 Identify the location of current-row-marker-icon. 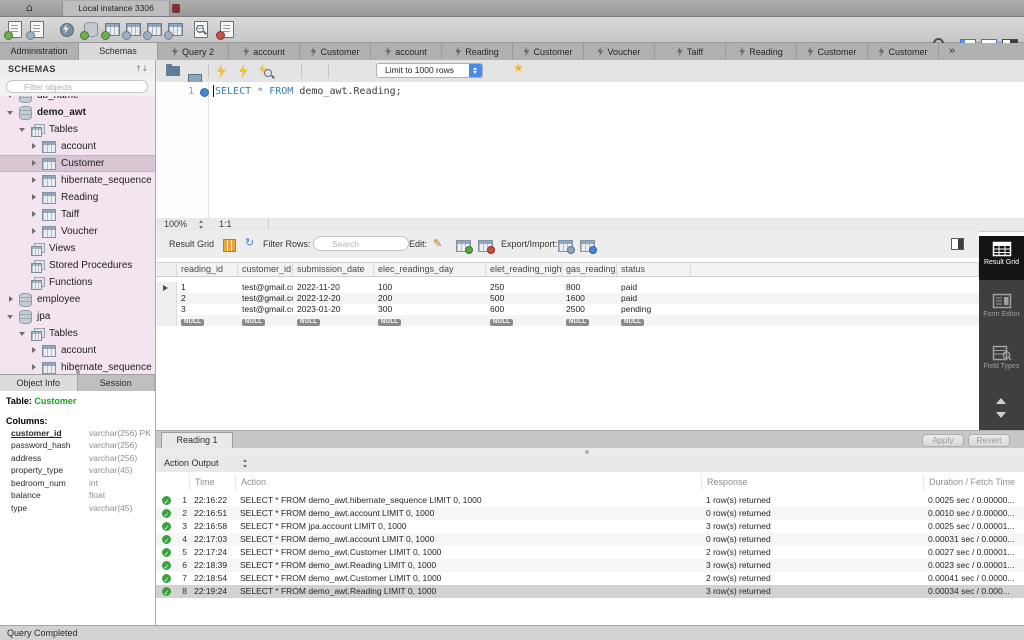
(166, 287).